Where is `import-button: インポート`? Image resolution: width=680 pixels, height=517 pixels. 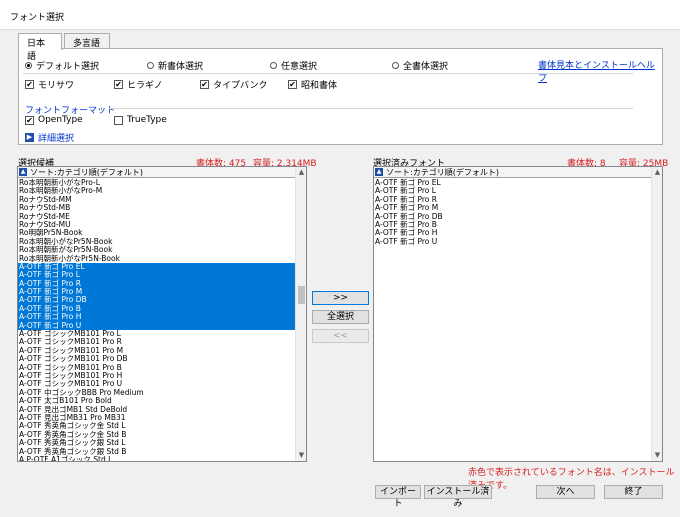 import-button: インポート is located at coordinates (398, 497).